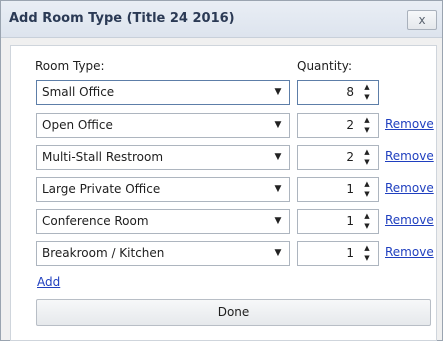 This screenshot has width=443, height=341. Describe the element at coordinates (103, 157) in the screenshot. I see `room-type-value: Multi-Stall Restroom` at that location.